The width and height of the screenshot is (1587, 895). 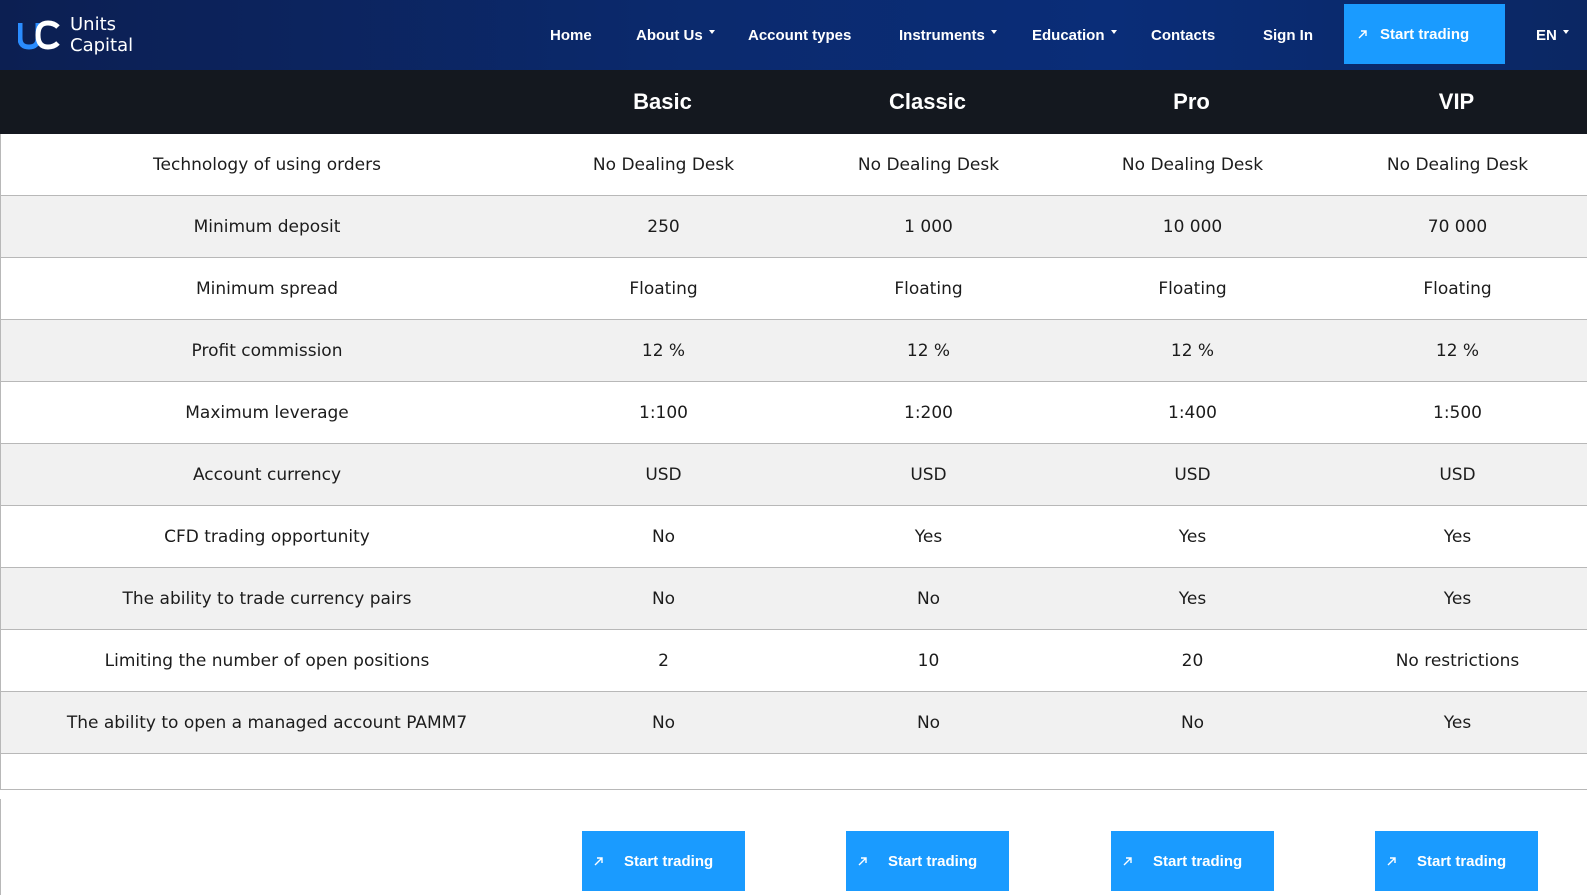 I want to click on table-row: Maximum leverage 1:100 1:200 1:400 1:500, so click(x=794, y=413).